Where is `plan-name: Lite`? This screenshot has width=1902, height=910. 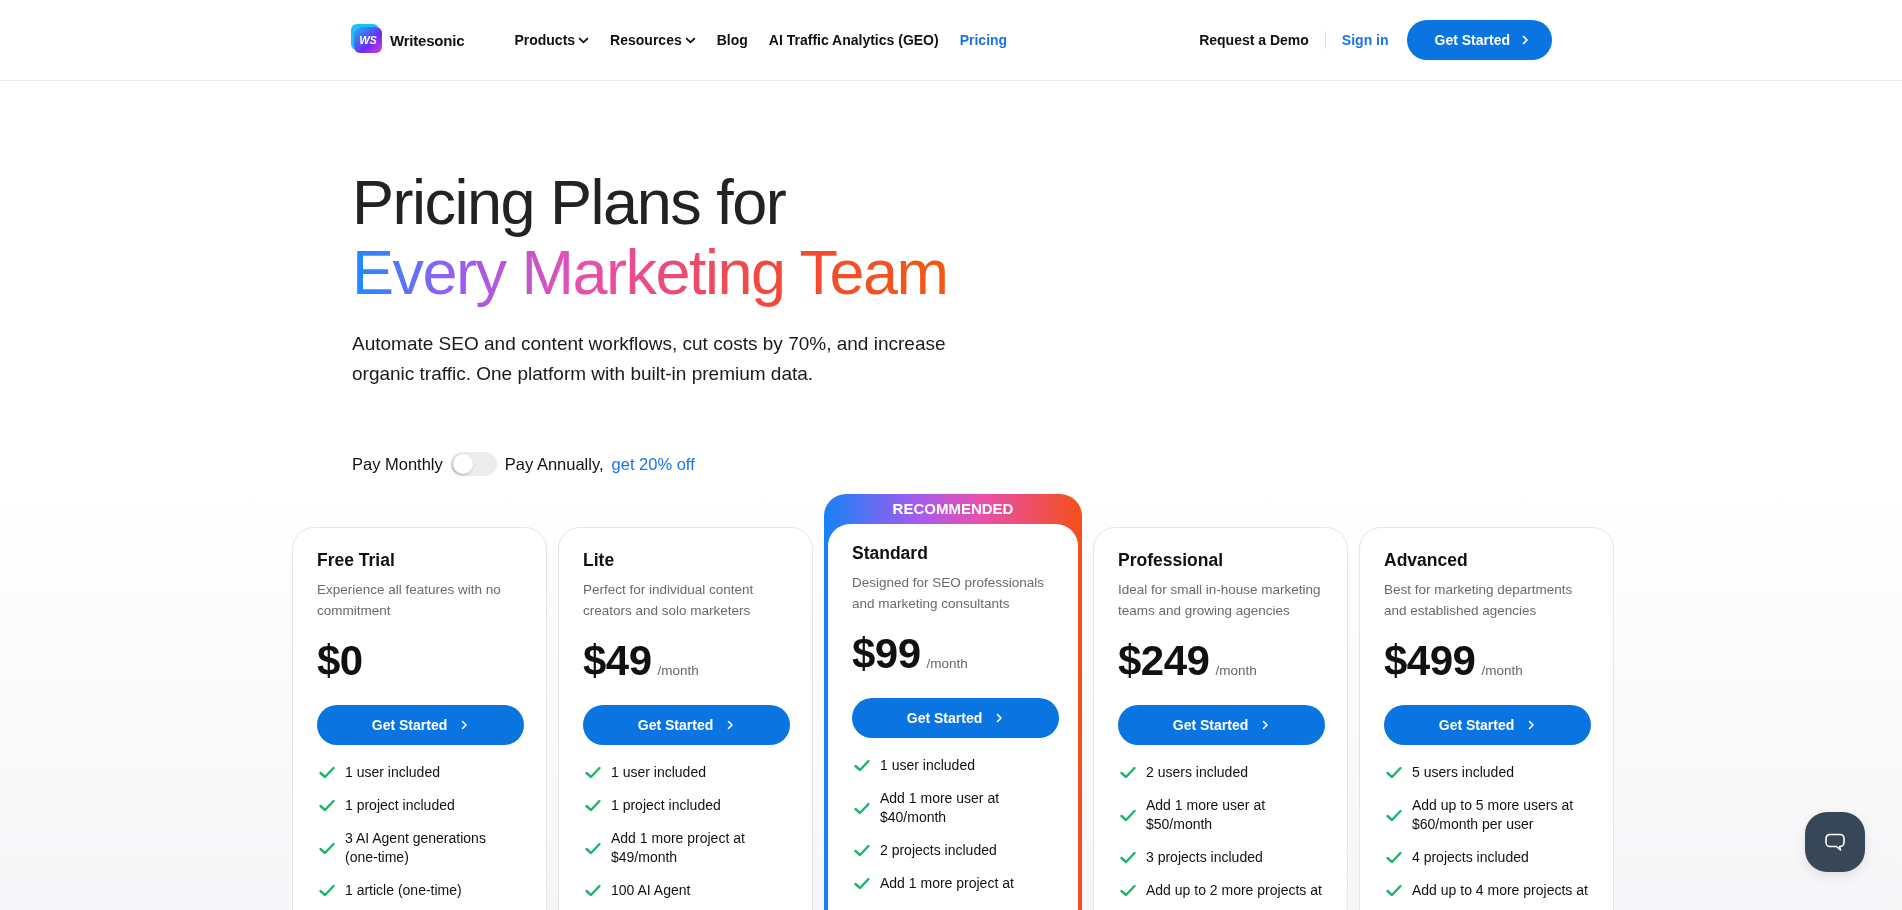
plan-name: Lite is located at coordinates (599, 560).